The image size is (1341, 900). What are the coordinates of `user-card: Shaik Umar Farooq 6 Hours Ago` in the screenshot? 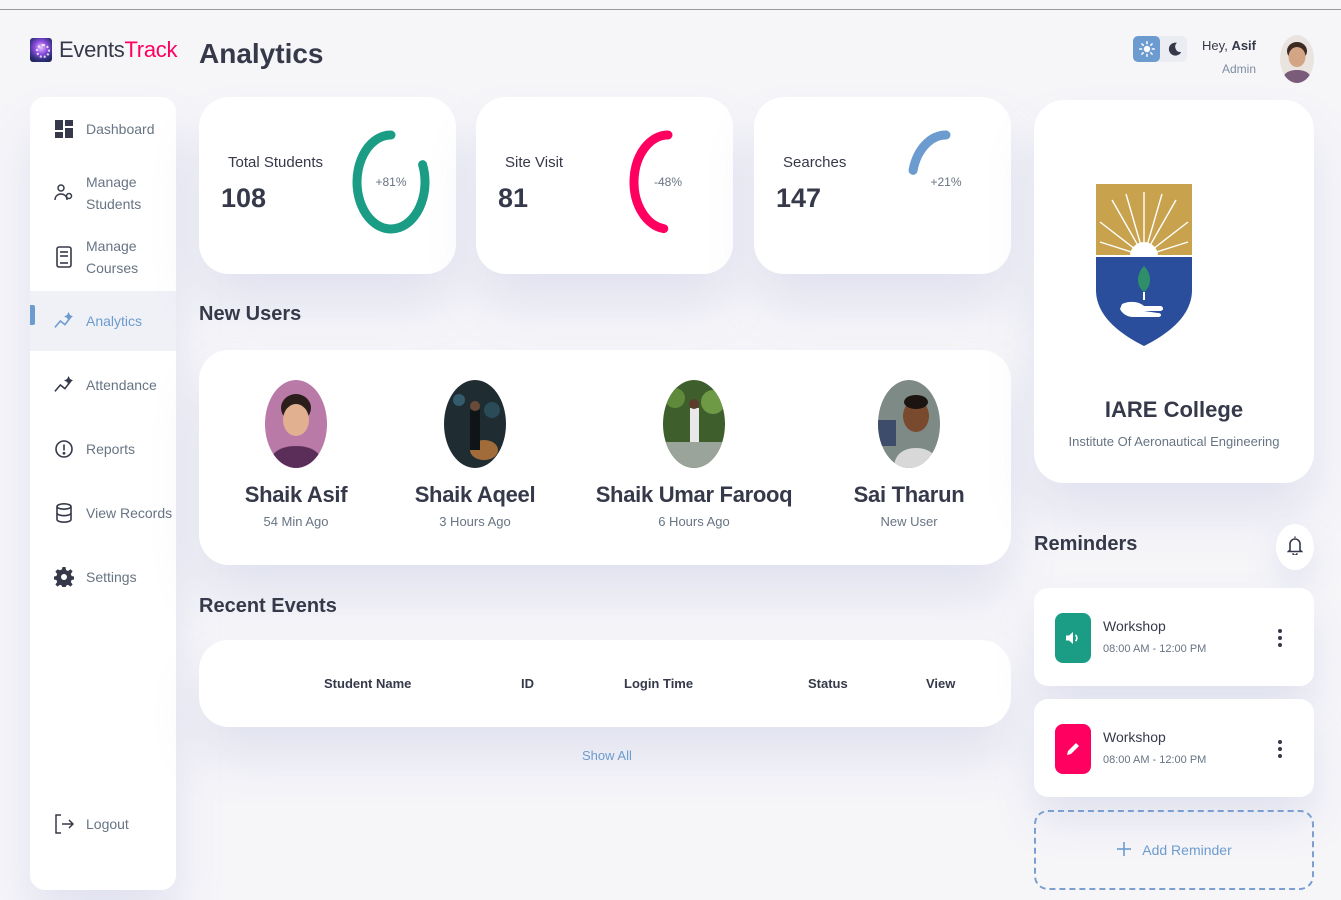 It's located at (694, 454).